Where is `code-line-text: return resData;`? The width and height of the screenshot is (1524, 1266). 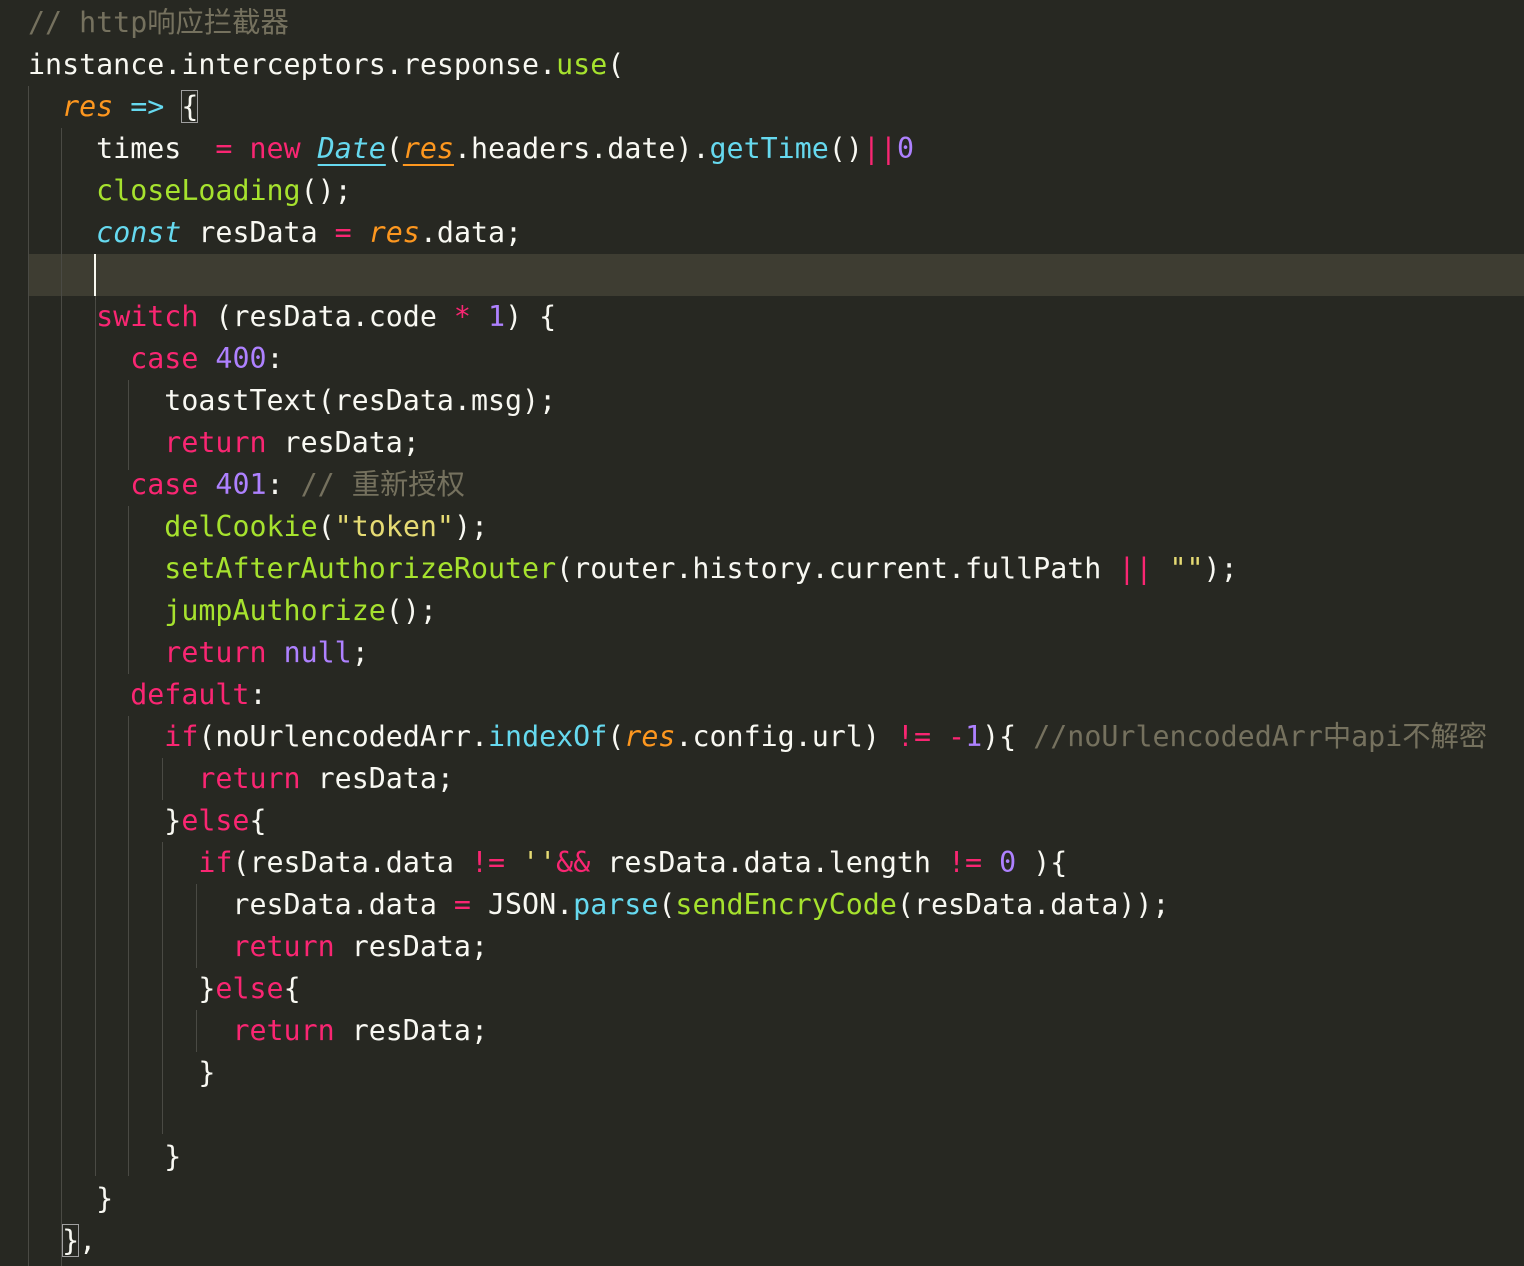
code-line-text: return resData; is located at coordinates (241, 779).